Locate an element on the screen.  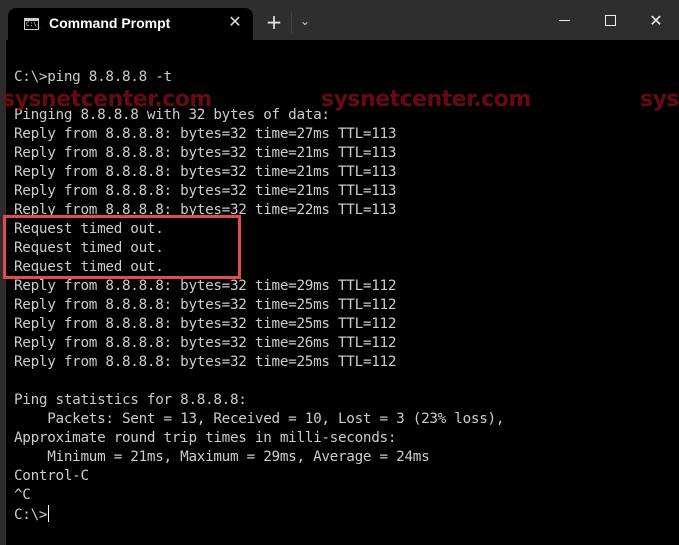
terminal-line: Control-C is located at coordinates (51, 476).